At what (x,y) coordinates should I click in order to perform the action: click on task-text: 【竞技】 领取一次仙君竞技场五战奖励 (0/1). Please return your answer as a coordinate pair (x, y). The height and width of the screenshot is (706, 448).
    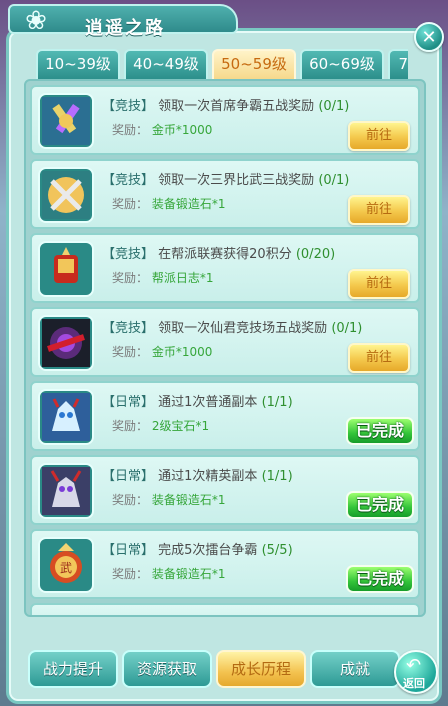
    Looking at the image, I should click on (232, 326).